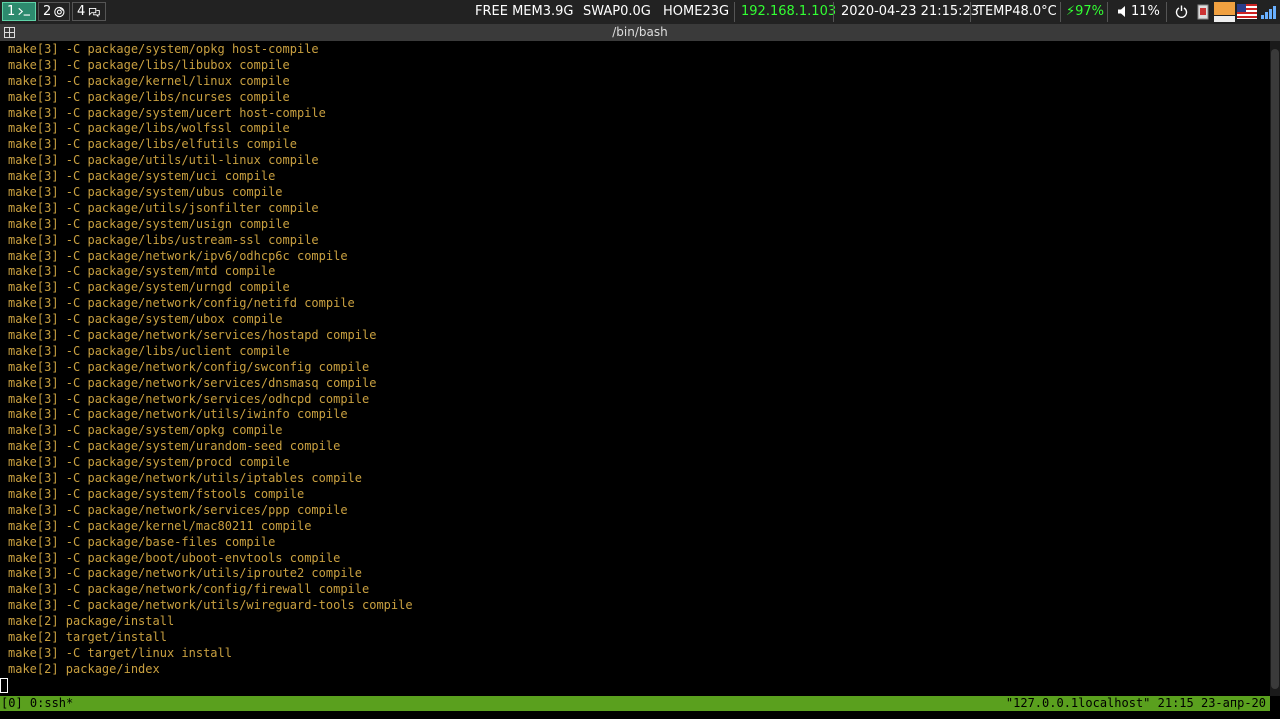  I want to click on clipboard-icon, so click(1203, 12).